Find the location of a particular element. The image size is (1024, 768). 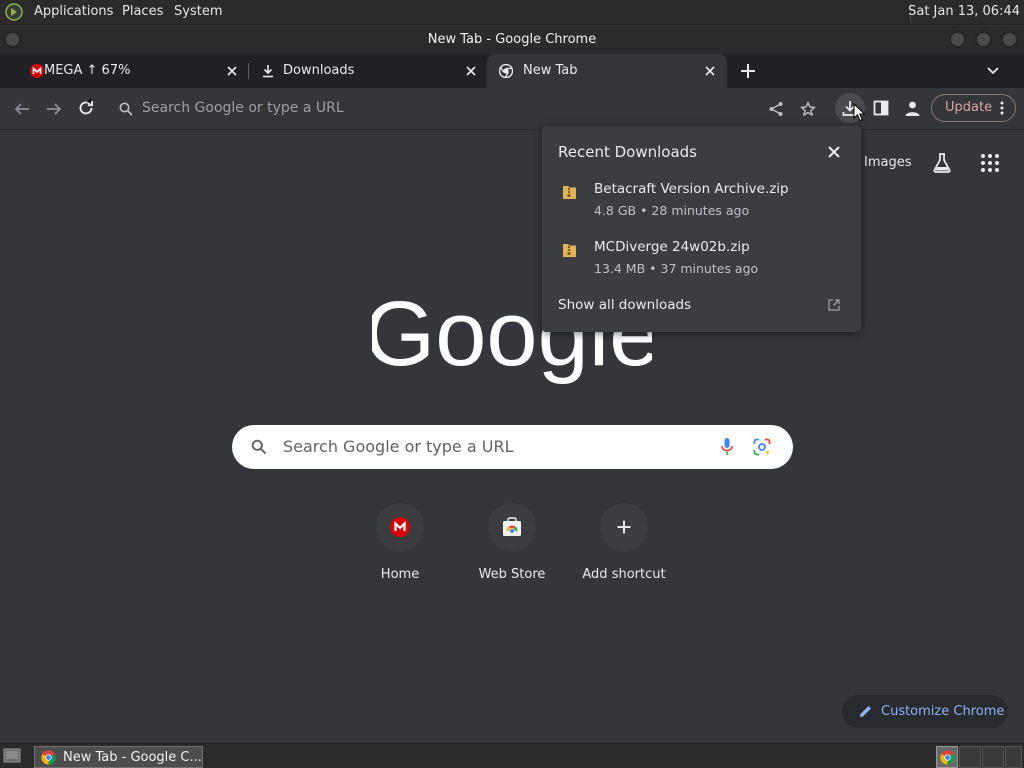

window-title: New Tab - Google Chrome is located at coordinates (512, 39).